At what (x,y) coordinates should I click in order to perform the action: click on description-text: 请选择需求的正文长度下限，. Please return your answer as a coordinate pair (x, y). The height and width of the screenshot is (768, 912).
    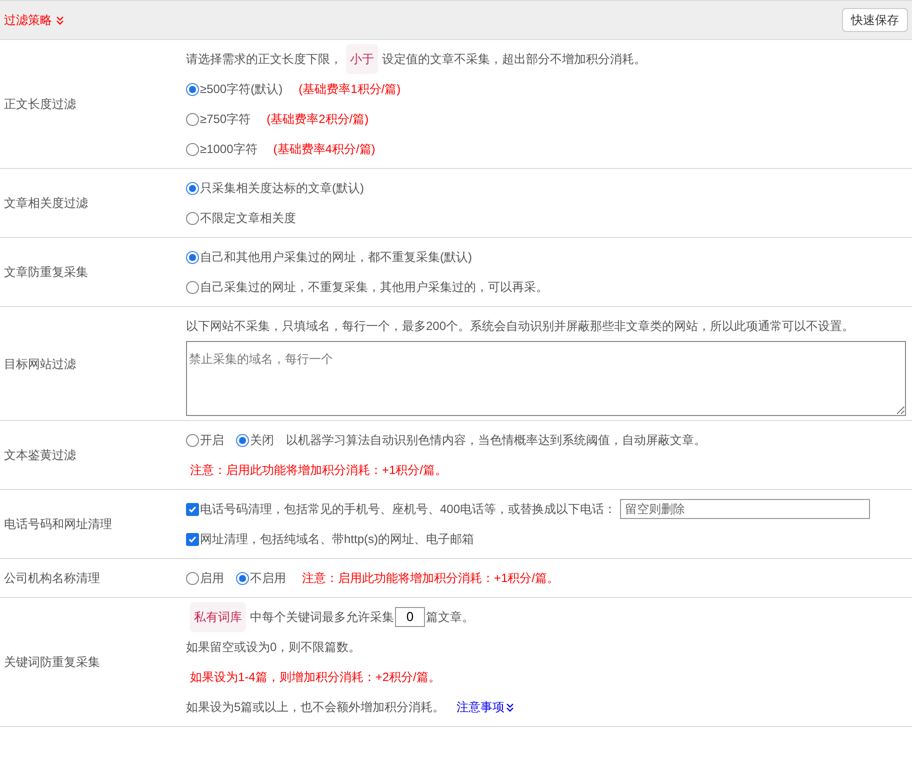
    Looking at the image, I should click on (264, 59).